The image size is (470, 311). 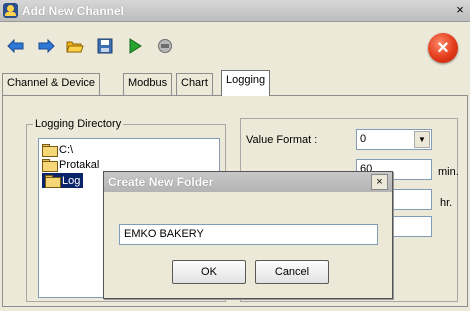 What do you see at coordinates (66, 149) in the screenshot?
I see `tree-item-label: C:\` at bounding box center [66, 149].